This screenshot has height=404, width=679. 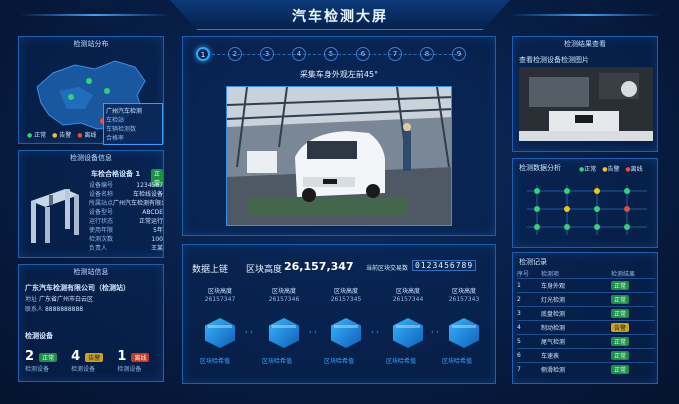 I want to click on table-row: 3 底盘检测 正常, so click(x=586, y=313).